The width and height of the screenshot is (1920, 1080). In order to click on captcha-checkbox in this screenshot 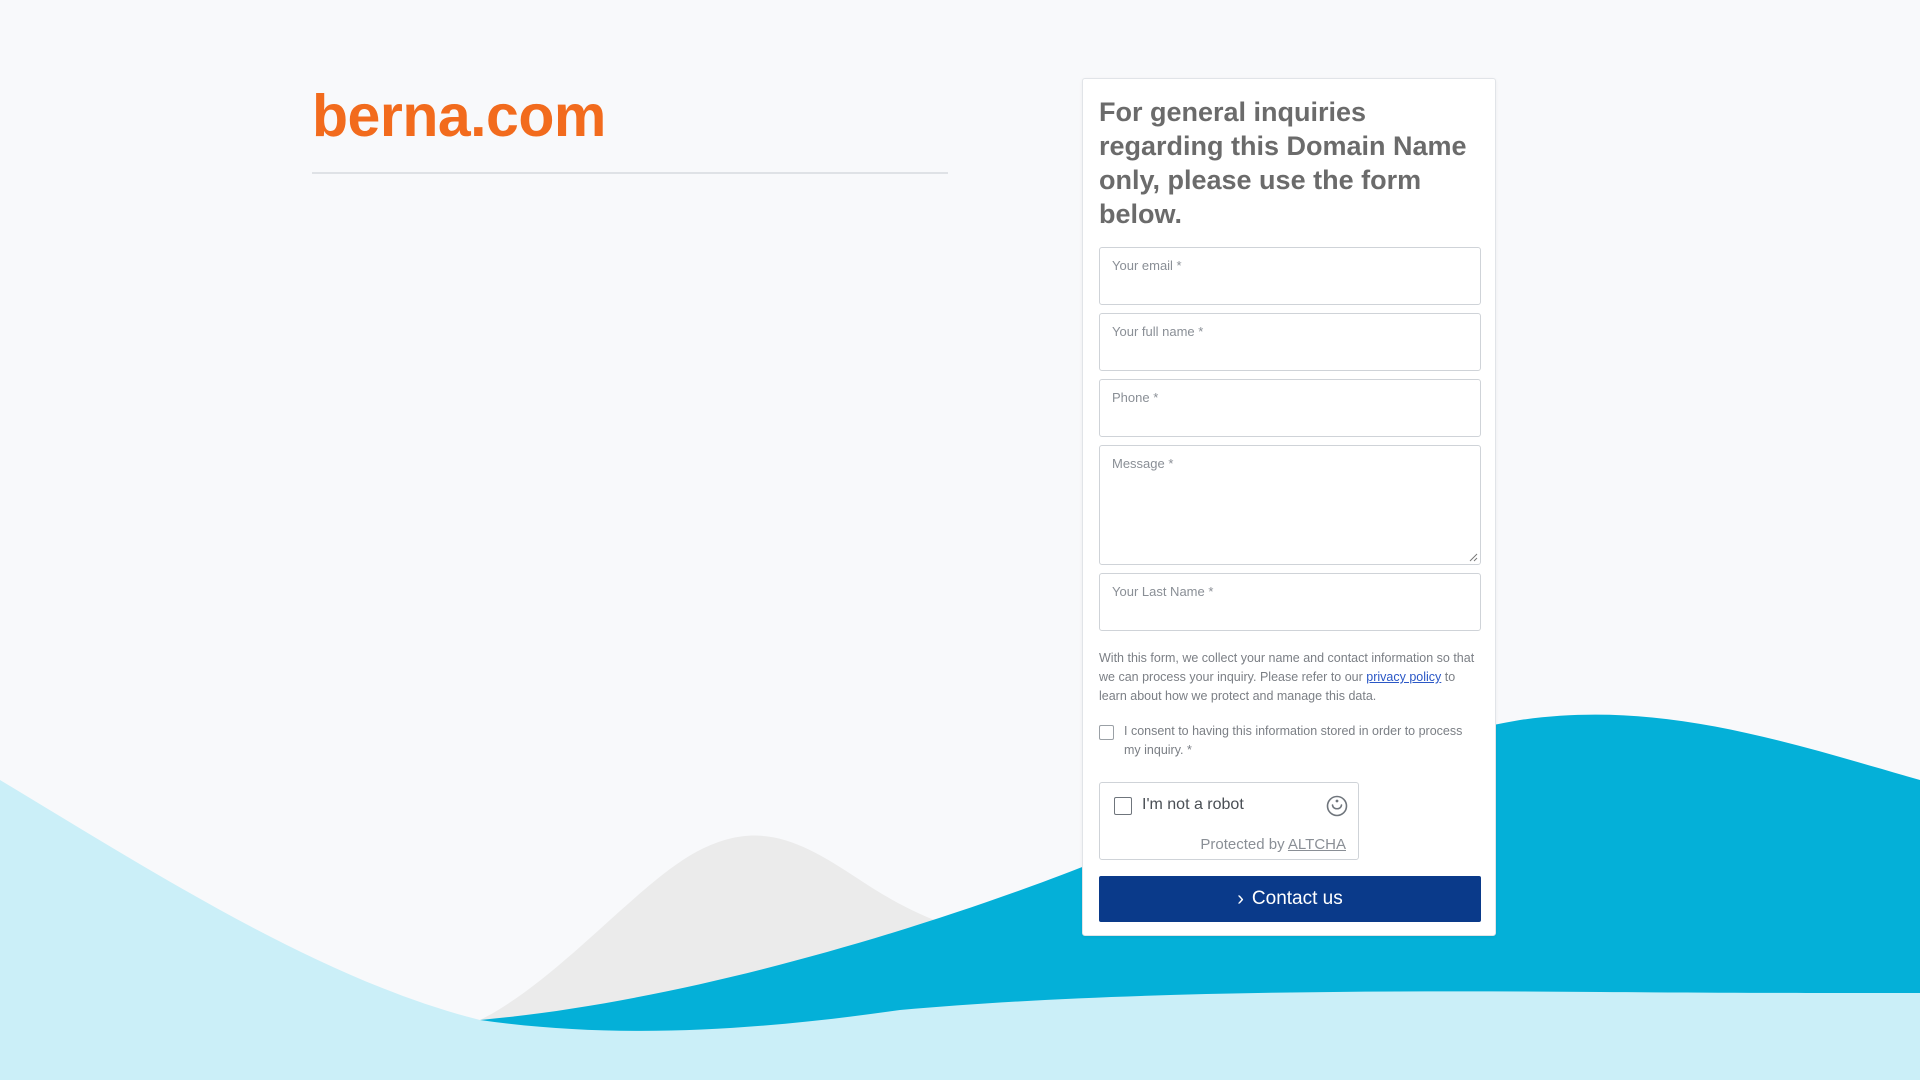, I will do `click(1123, 806)`.